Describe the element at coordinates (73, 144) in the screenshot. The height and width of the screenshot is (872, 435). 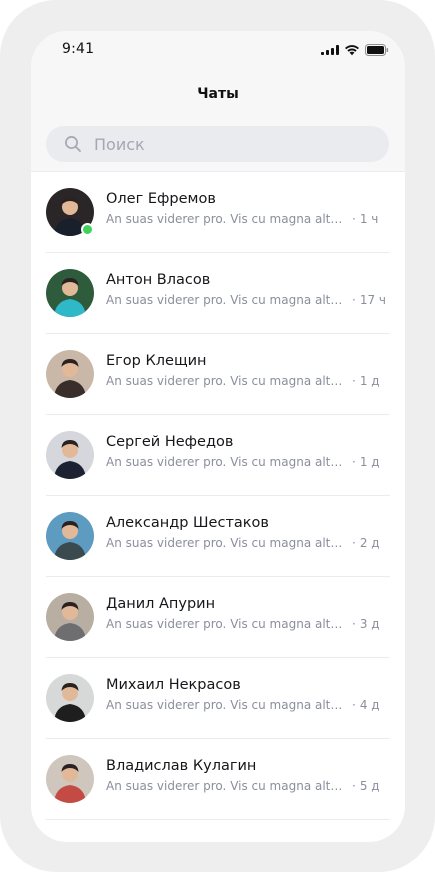
I see `search-icon` at that location.